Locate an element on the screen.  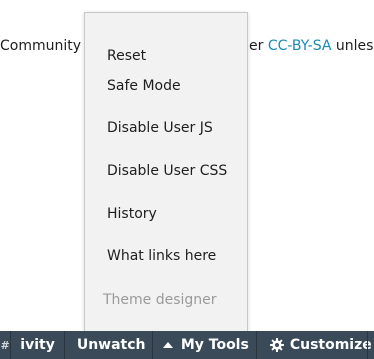
license-text-prefix: er is located at coordinates (258, 46).